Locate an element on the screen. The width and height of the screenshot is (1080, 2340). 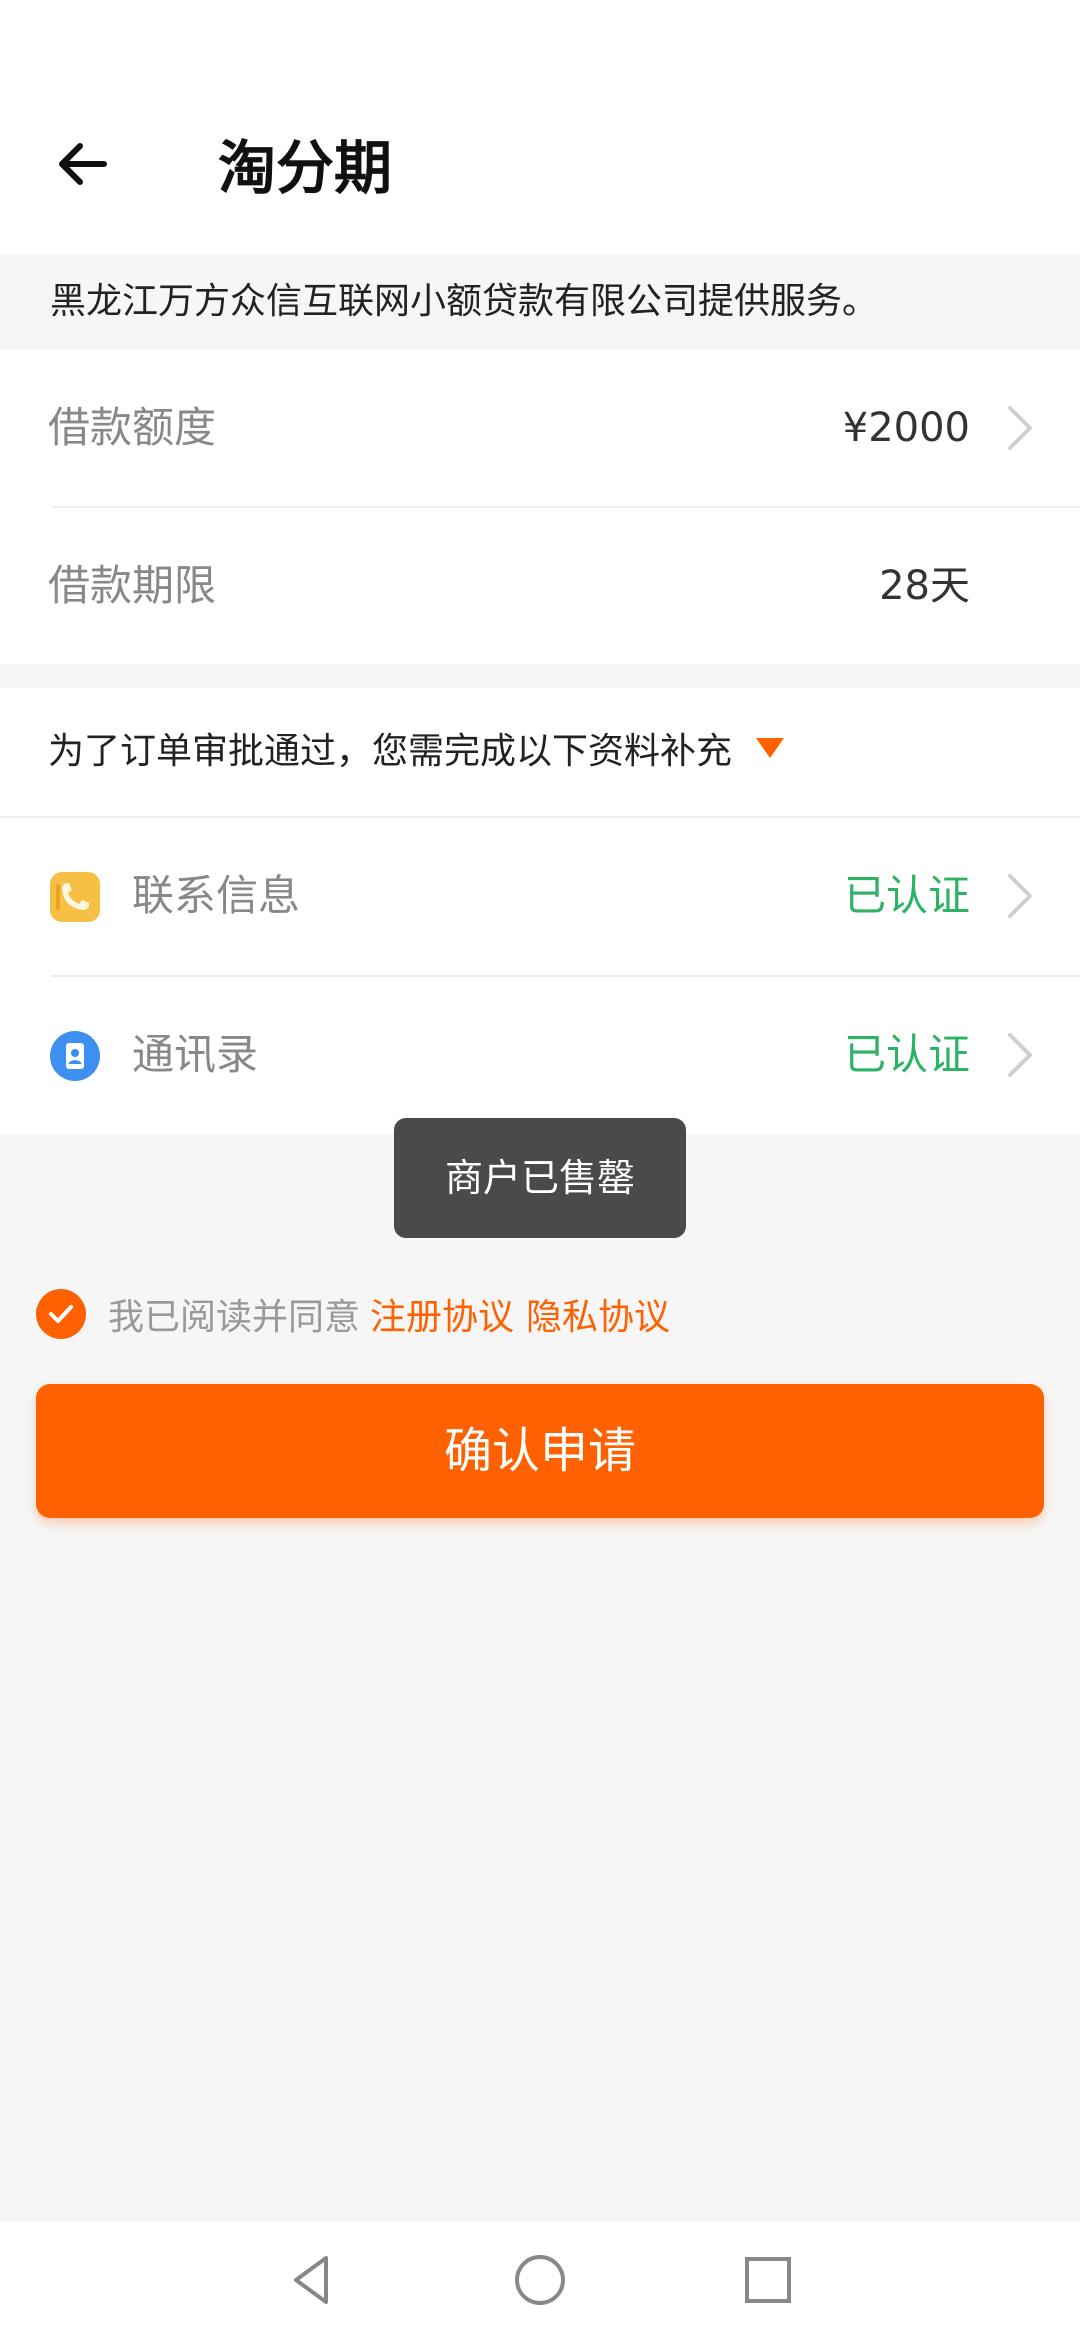
supplement-item-contacts: 通讯录 已认证 is located at coordinates (540, 1055).